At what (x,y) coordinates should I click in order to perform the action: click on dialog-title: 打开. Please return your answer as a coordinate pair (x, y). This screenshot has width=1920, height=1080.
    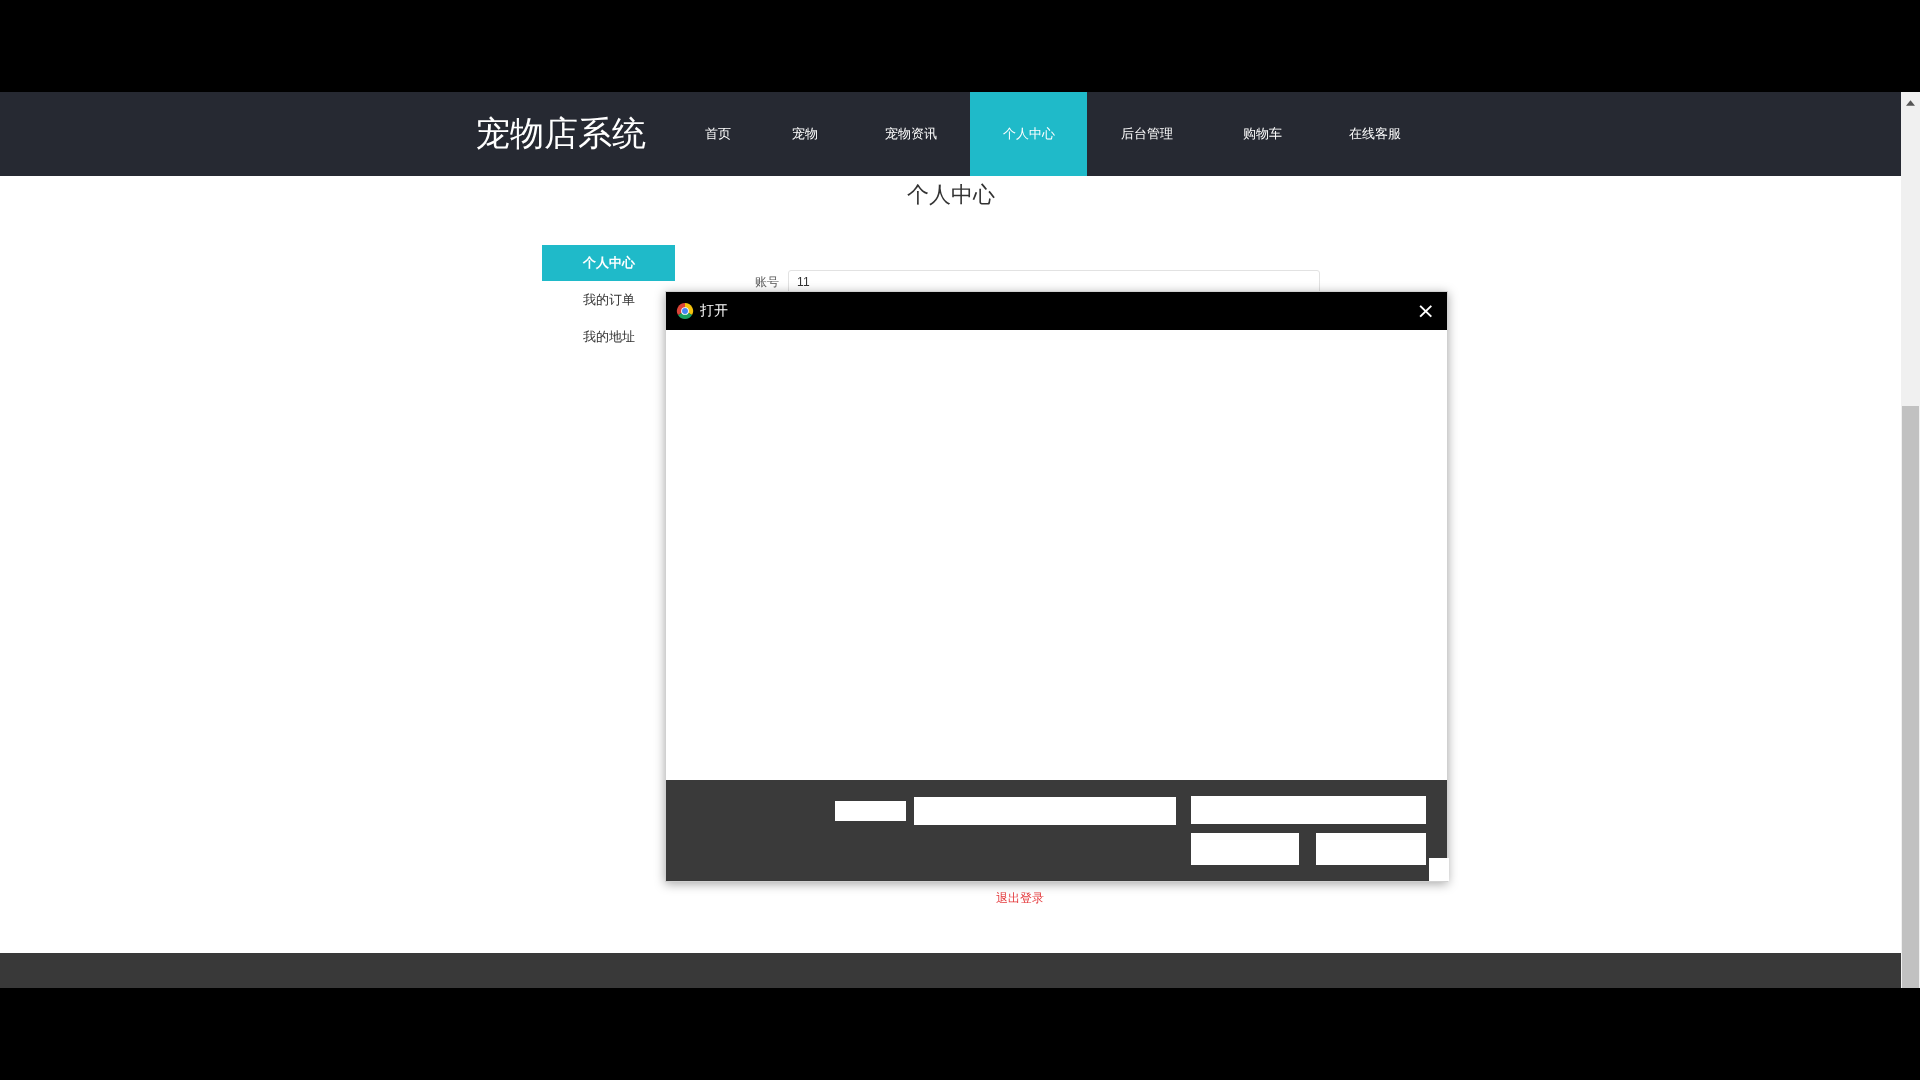
    Looking at the image, I should click on (714, 311).